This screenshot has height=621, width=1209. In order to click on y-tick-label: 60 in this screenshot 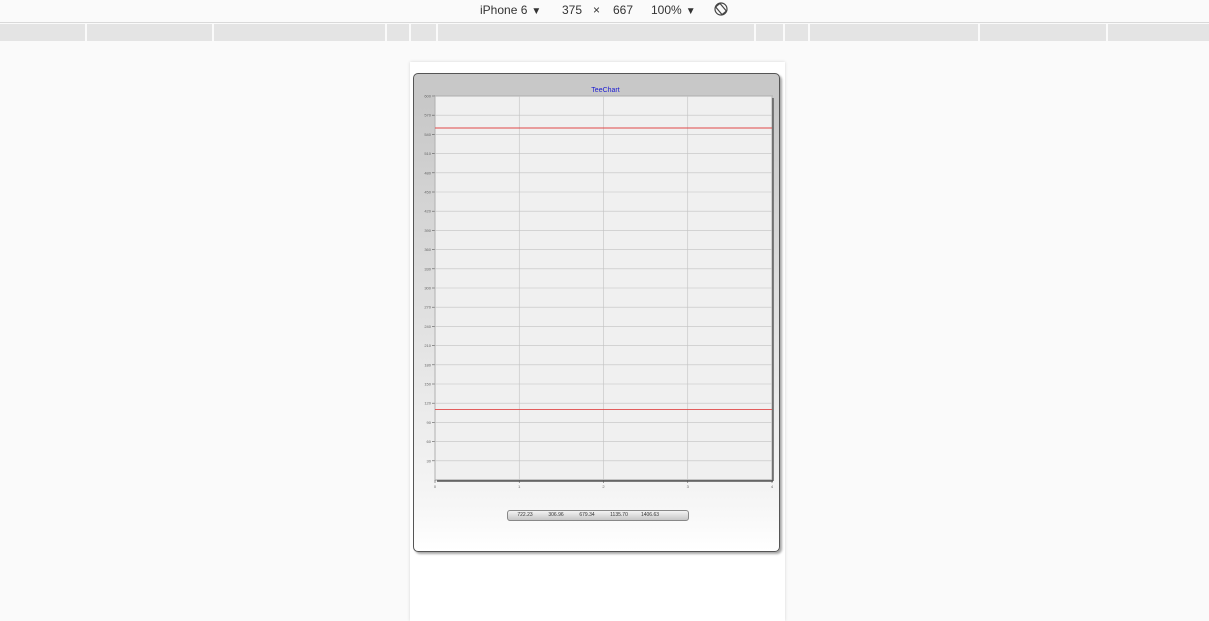, I will do `click(429, 441)`.